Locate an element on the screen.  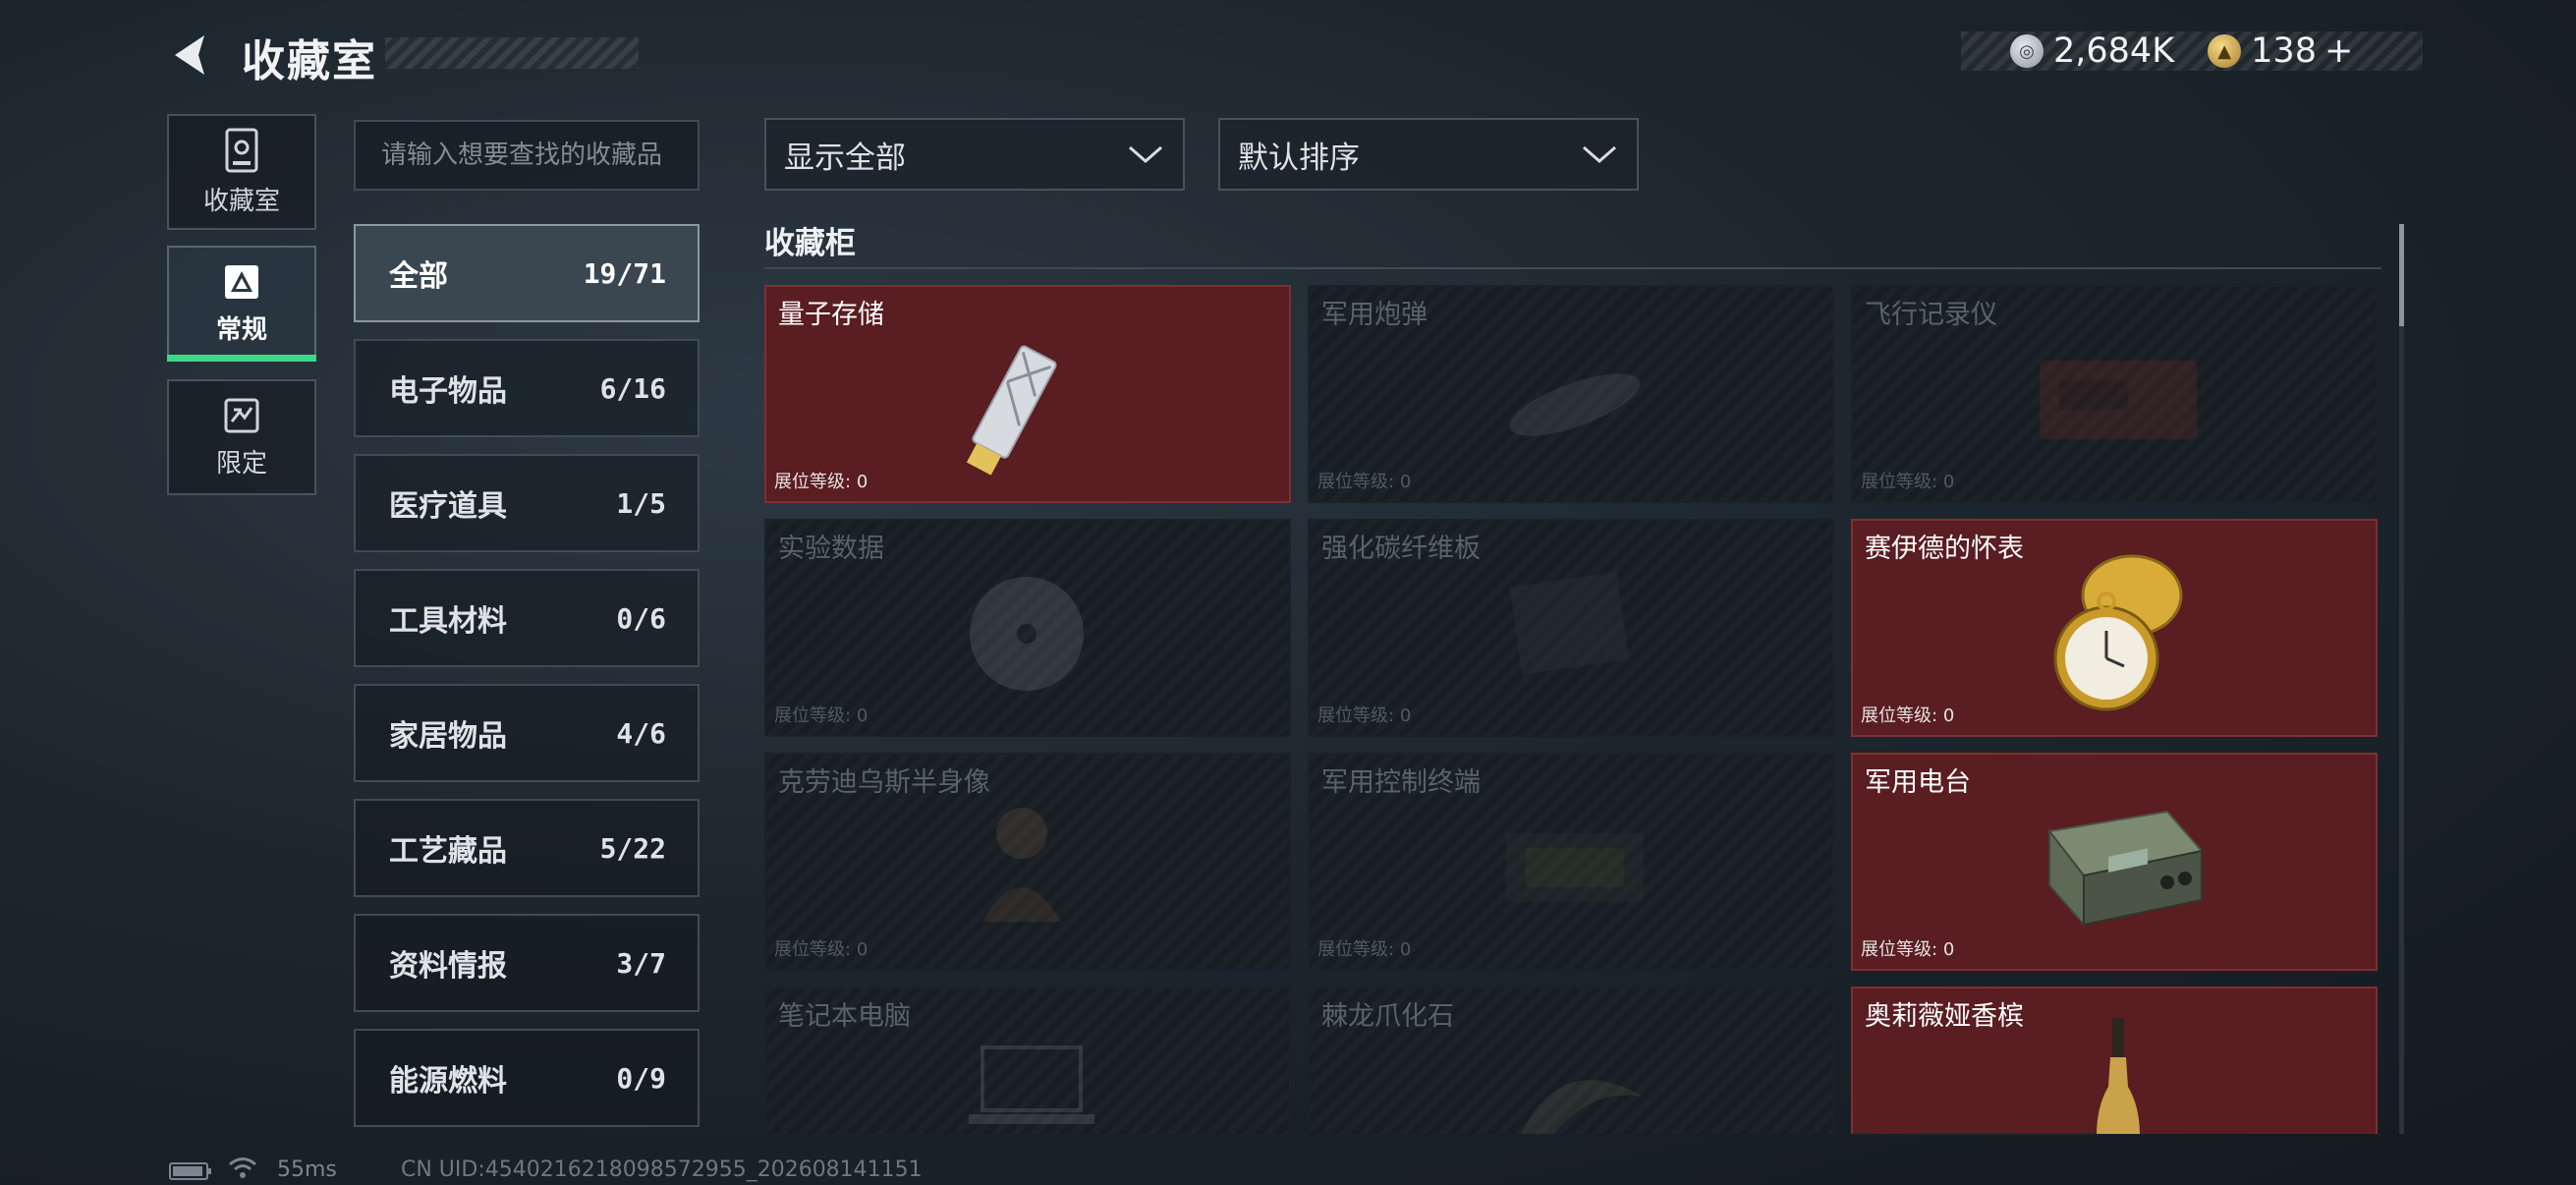
gold-currency-value: 138 is located at coordinates (2284, 51).